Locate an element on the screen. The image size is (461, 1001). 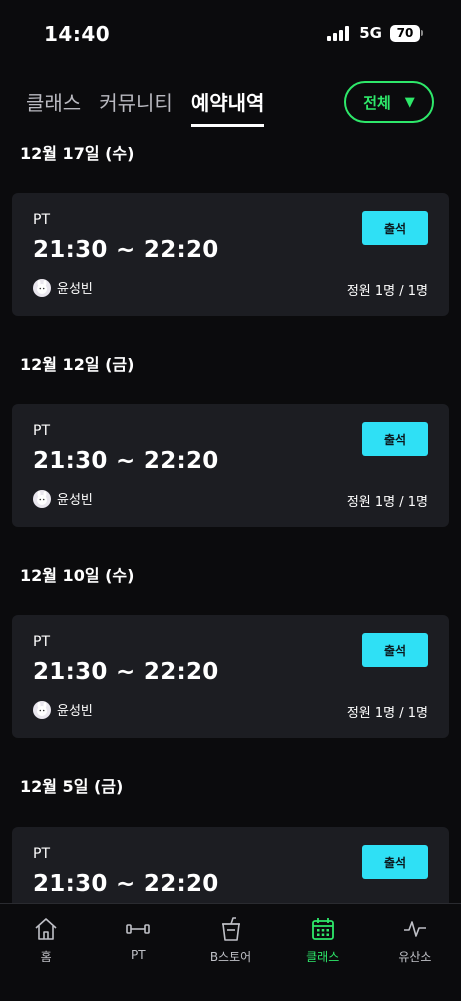
date-header: 12월 5일 (금) is located at coordinates (72, 786).